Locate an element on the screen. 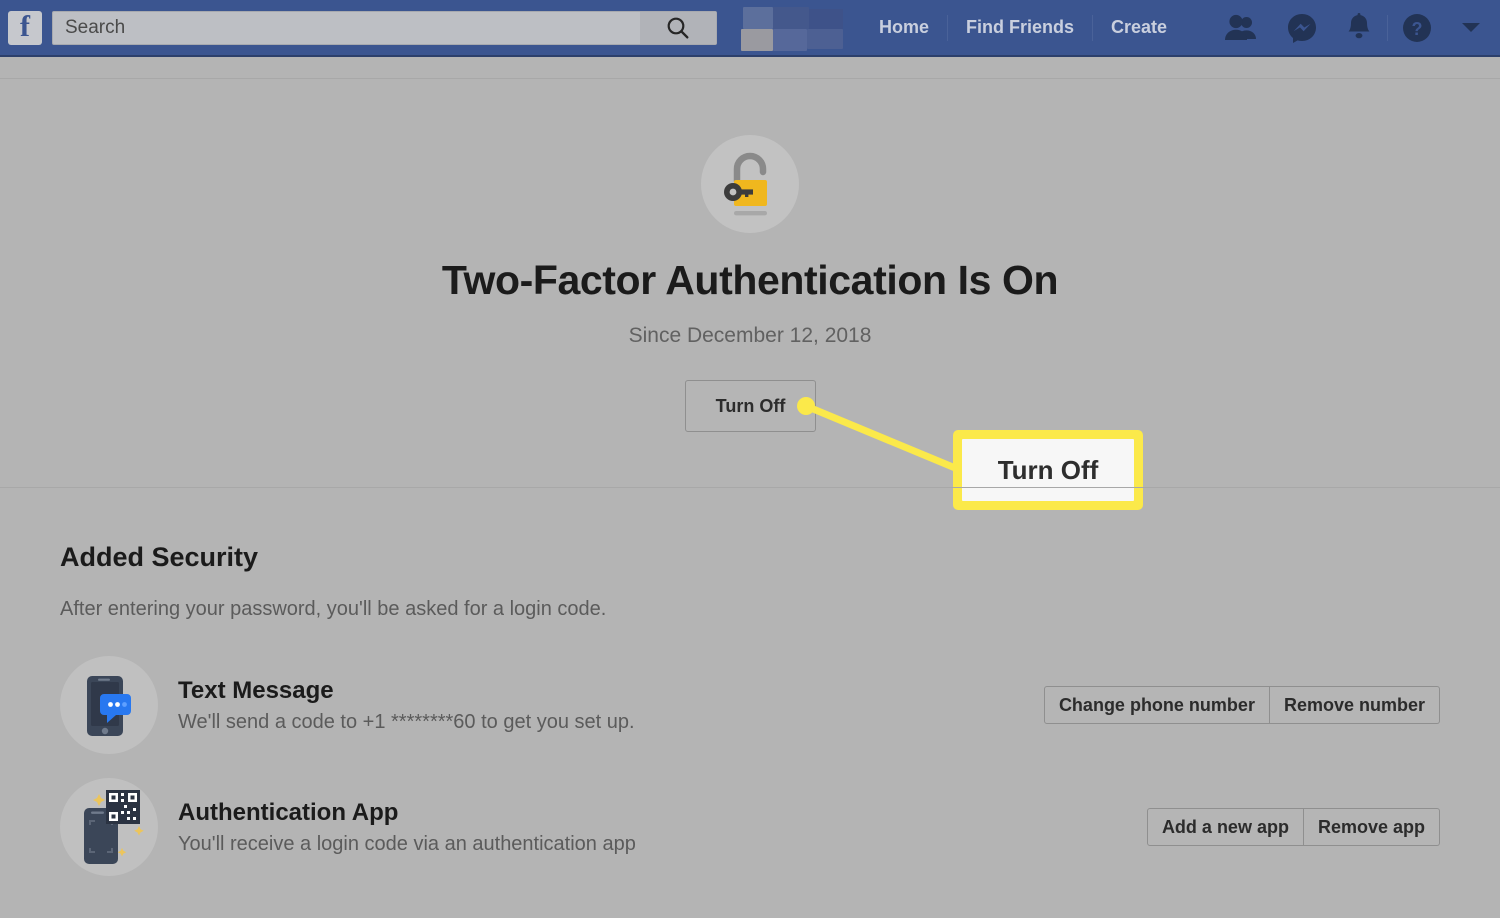 The image size is (1500, 918). callout-label: Turn Off is located at coordinates (1048, 469).